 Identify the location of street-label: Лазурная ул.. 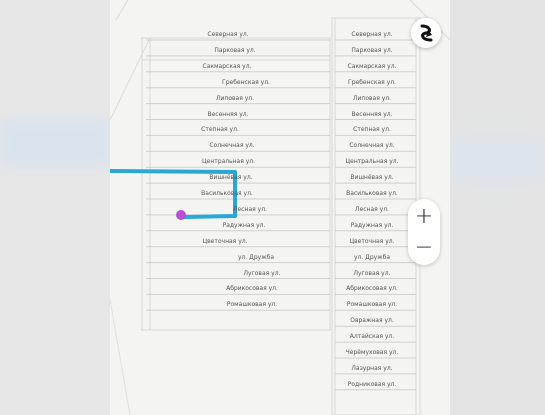
(372, 368).